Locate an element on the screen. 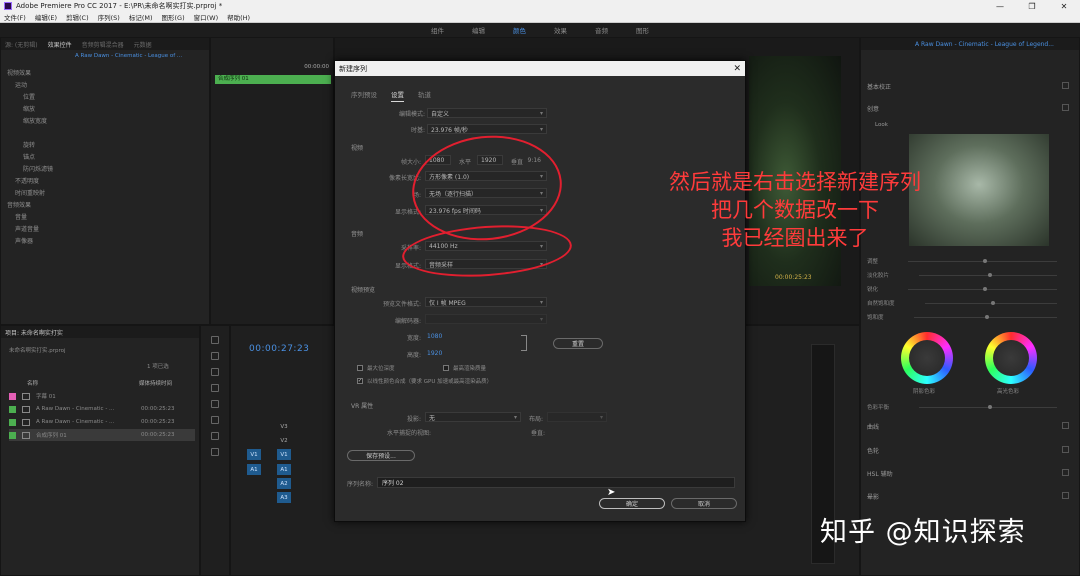 This screenshot has width=1080, height=576. project-item: 字幕 01 is located at coordinates (102, 396).